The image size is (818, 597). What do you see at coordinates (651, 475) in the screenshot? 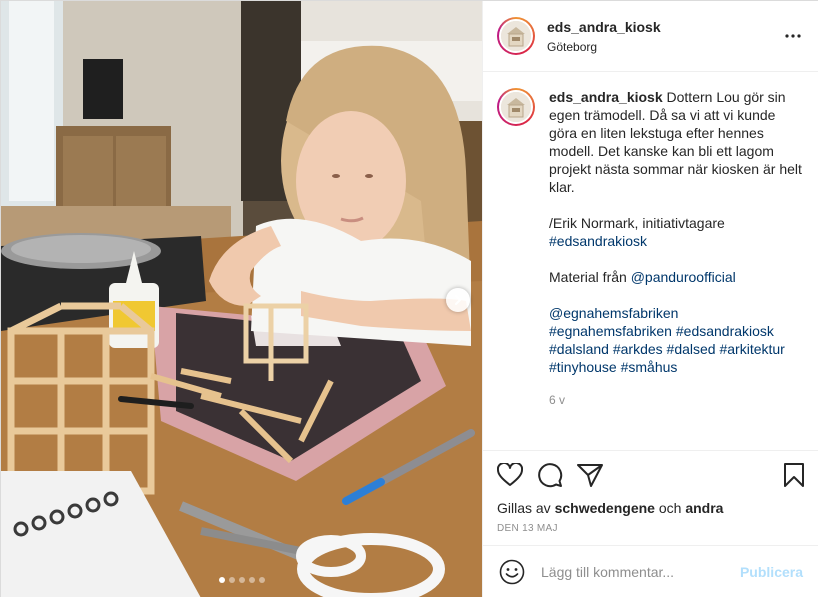
I see `action-bar` at bounding box center [651, 475].